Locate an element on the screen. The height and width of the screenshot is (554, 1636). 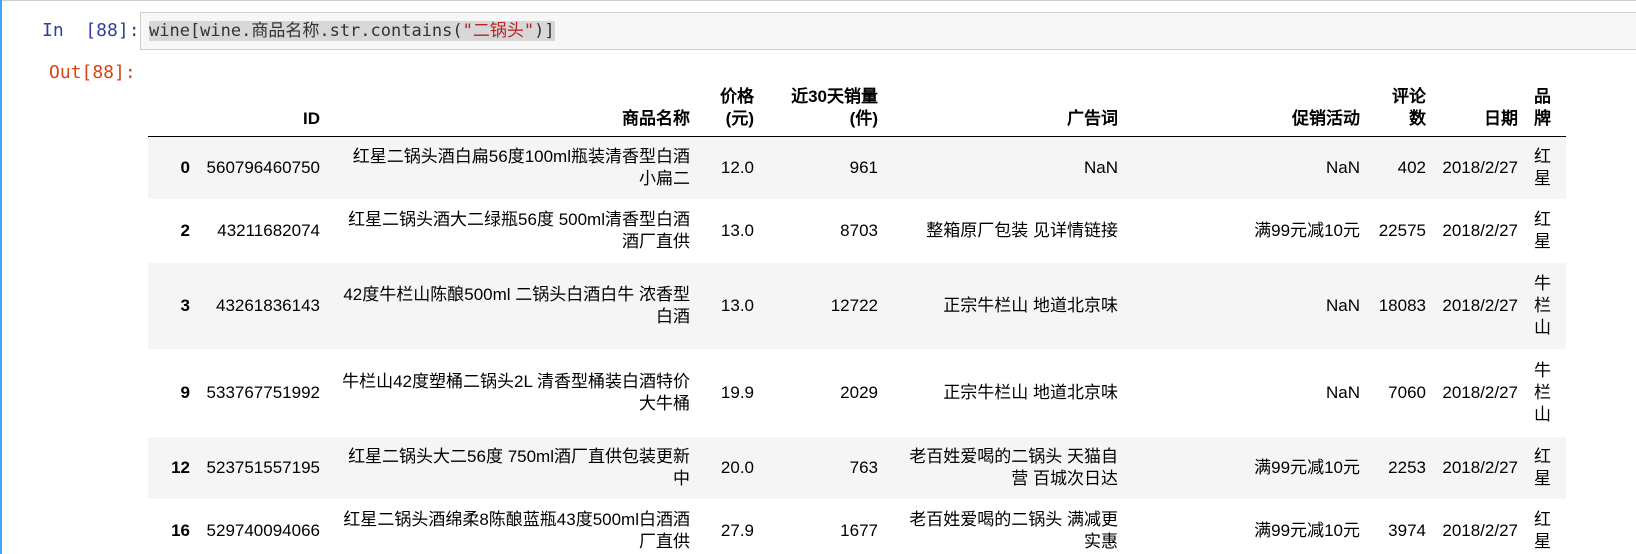
cell-ad: 老百姓爱喝的二锅头 满减更 实惠 is located at coordinates (1013, 530).